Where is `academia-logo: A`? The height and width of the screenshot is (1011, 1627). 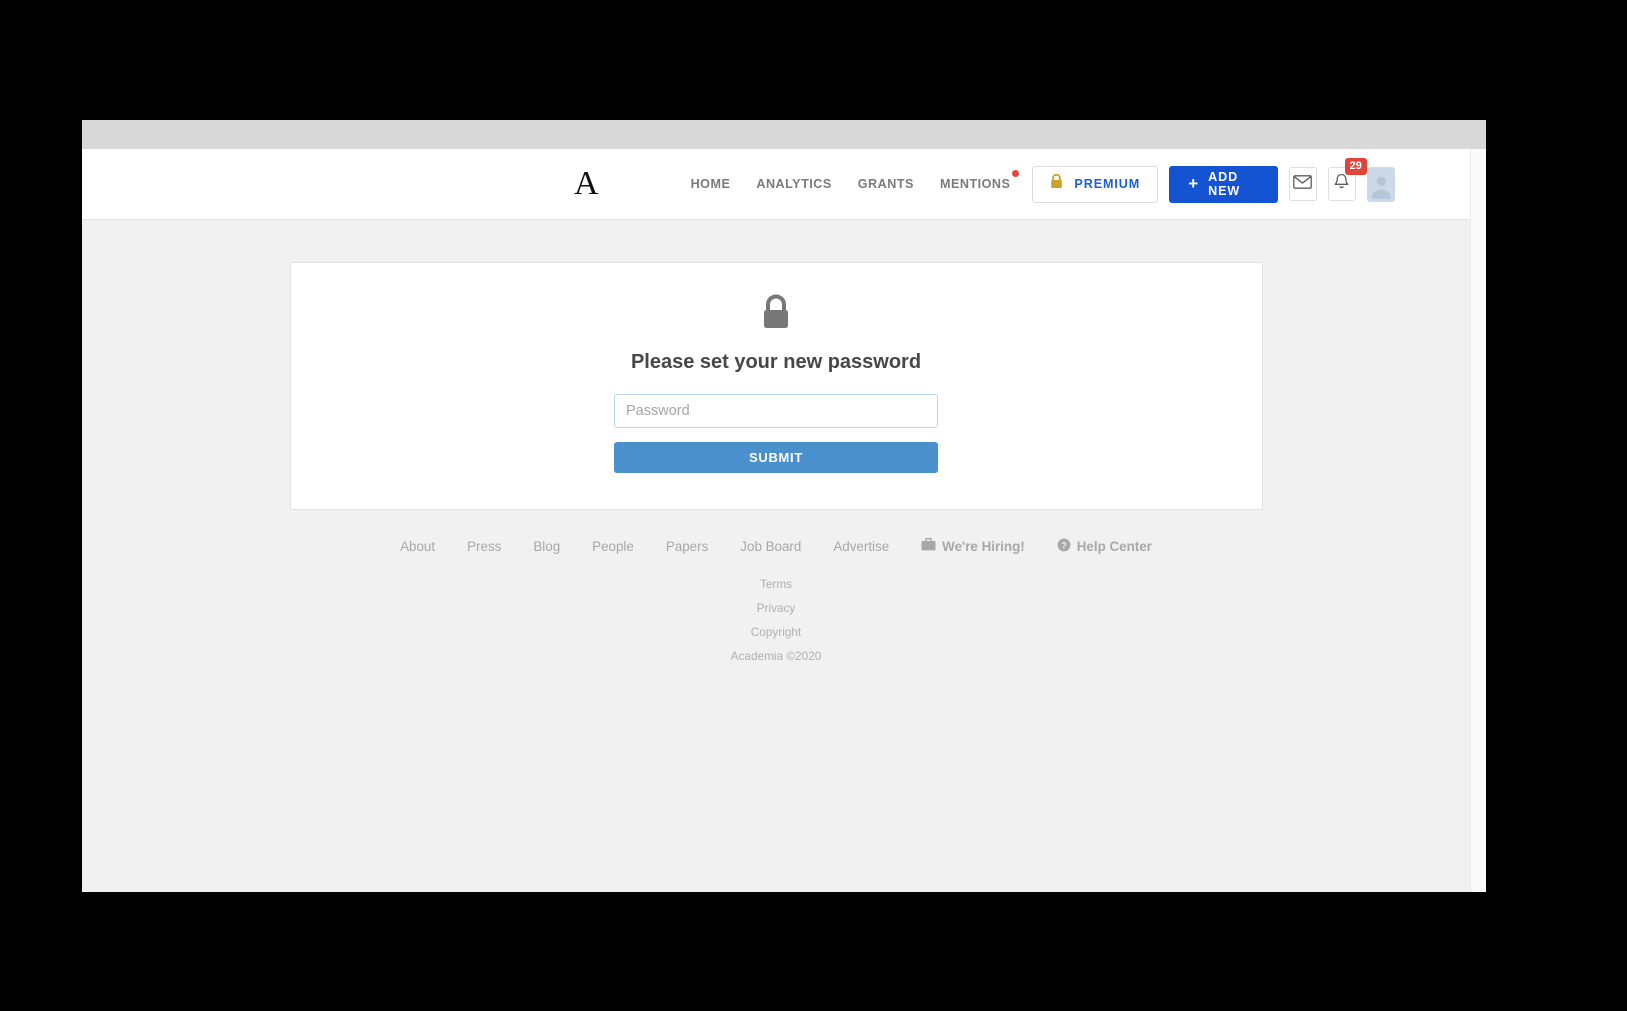 academia-logo: A is located at coordinates (586, 184).